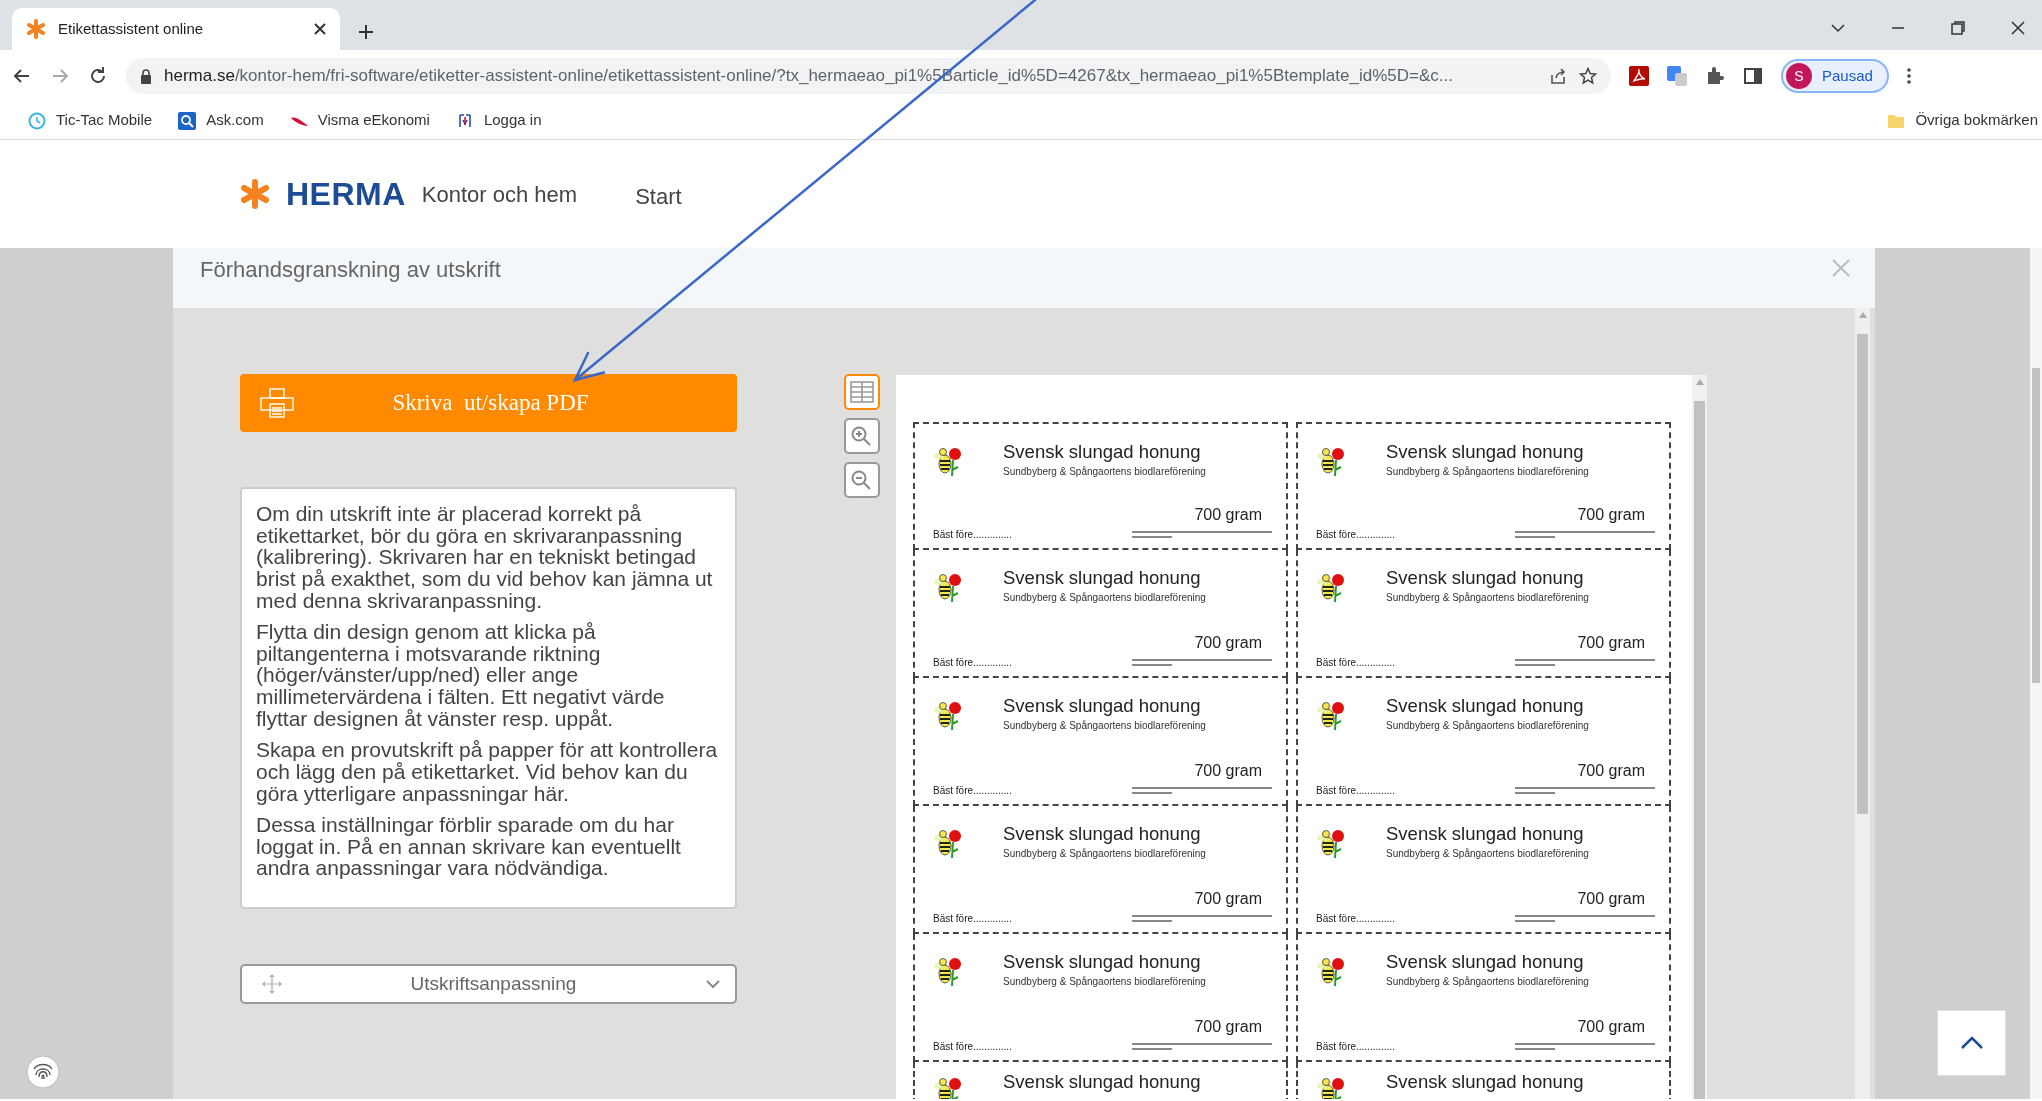 Image resolution: width=2042 pixels, height=1101 pixels. I want to click on asterisk-icon, so click(36, 29).